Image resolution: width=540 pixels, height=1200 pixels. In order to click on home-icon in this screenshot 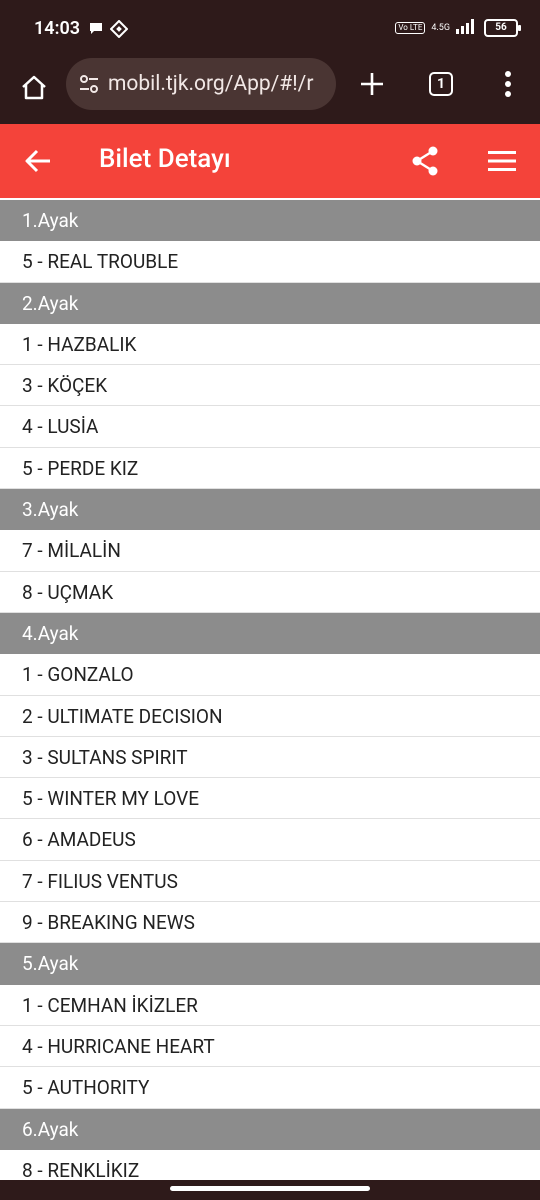, I will do `click(34, 87)`.